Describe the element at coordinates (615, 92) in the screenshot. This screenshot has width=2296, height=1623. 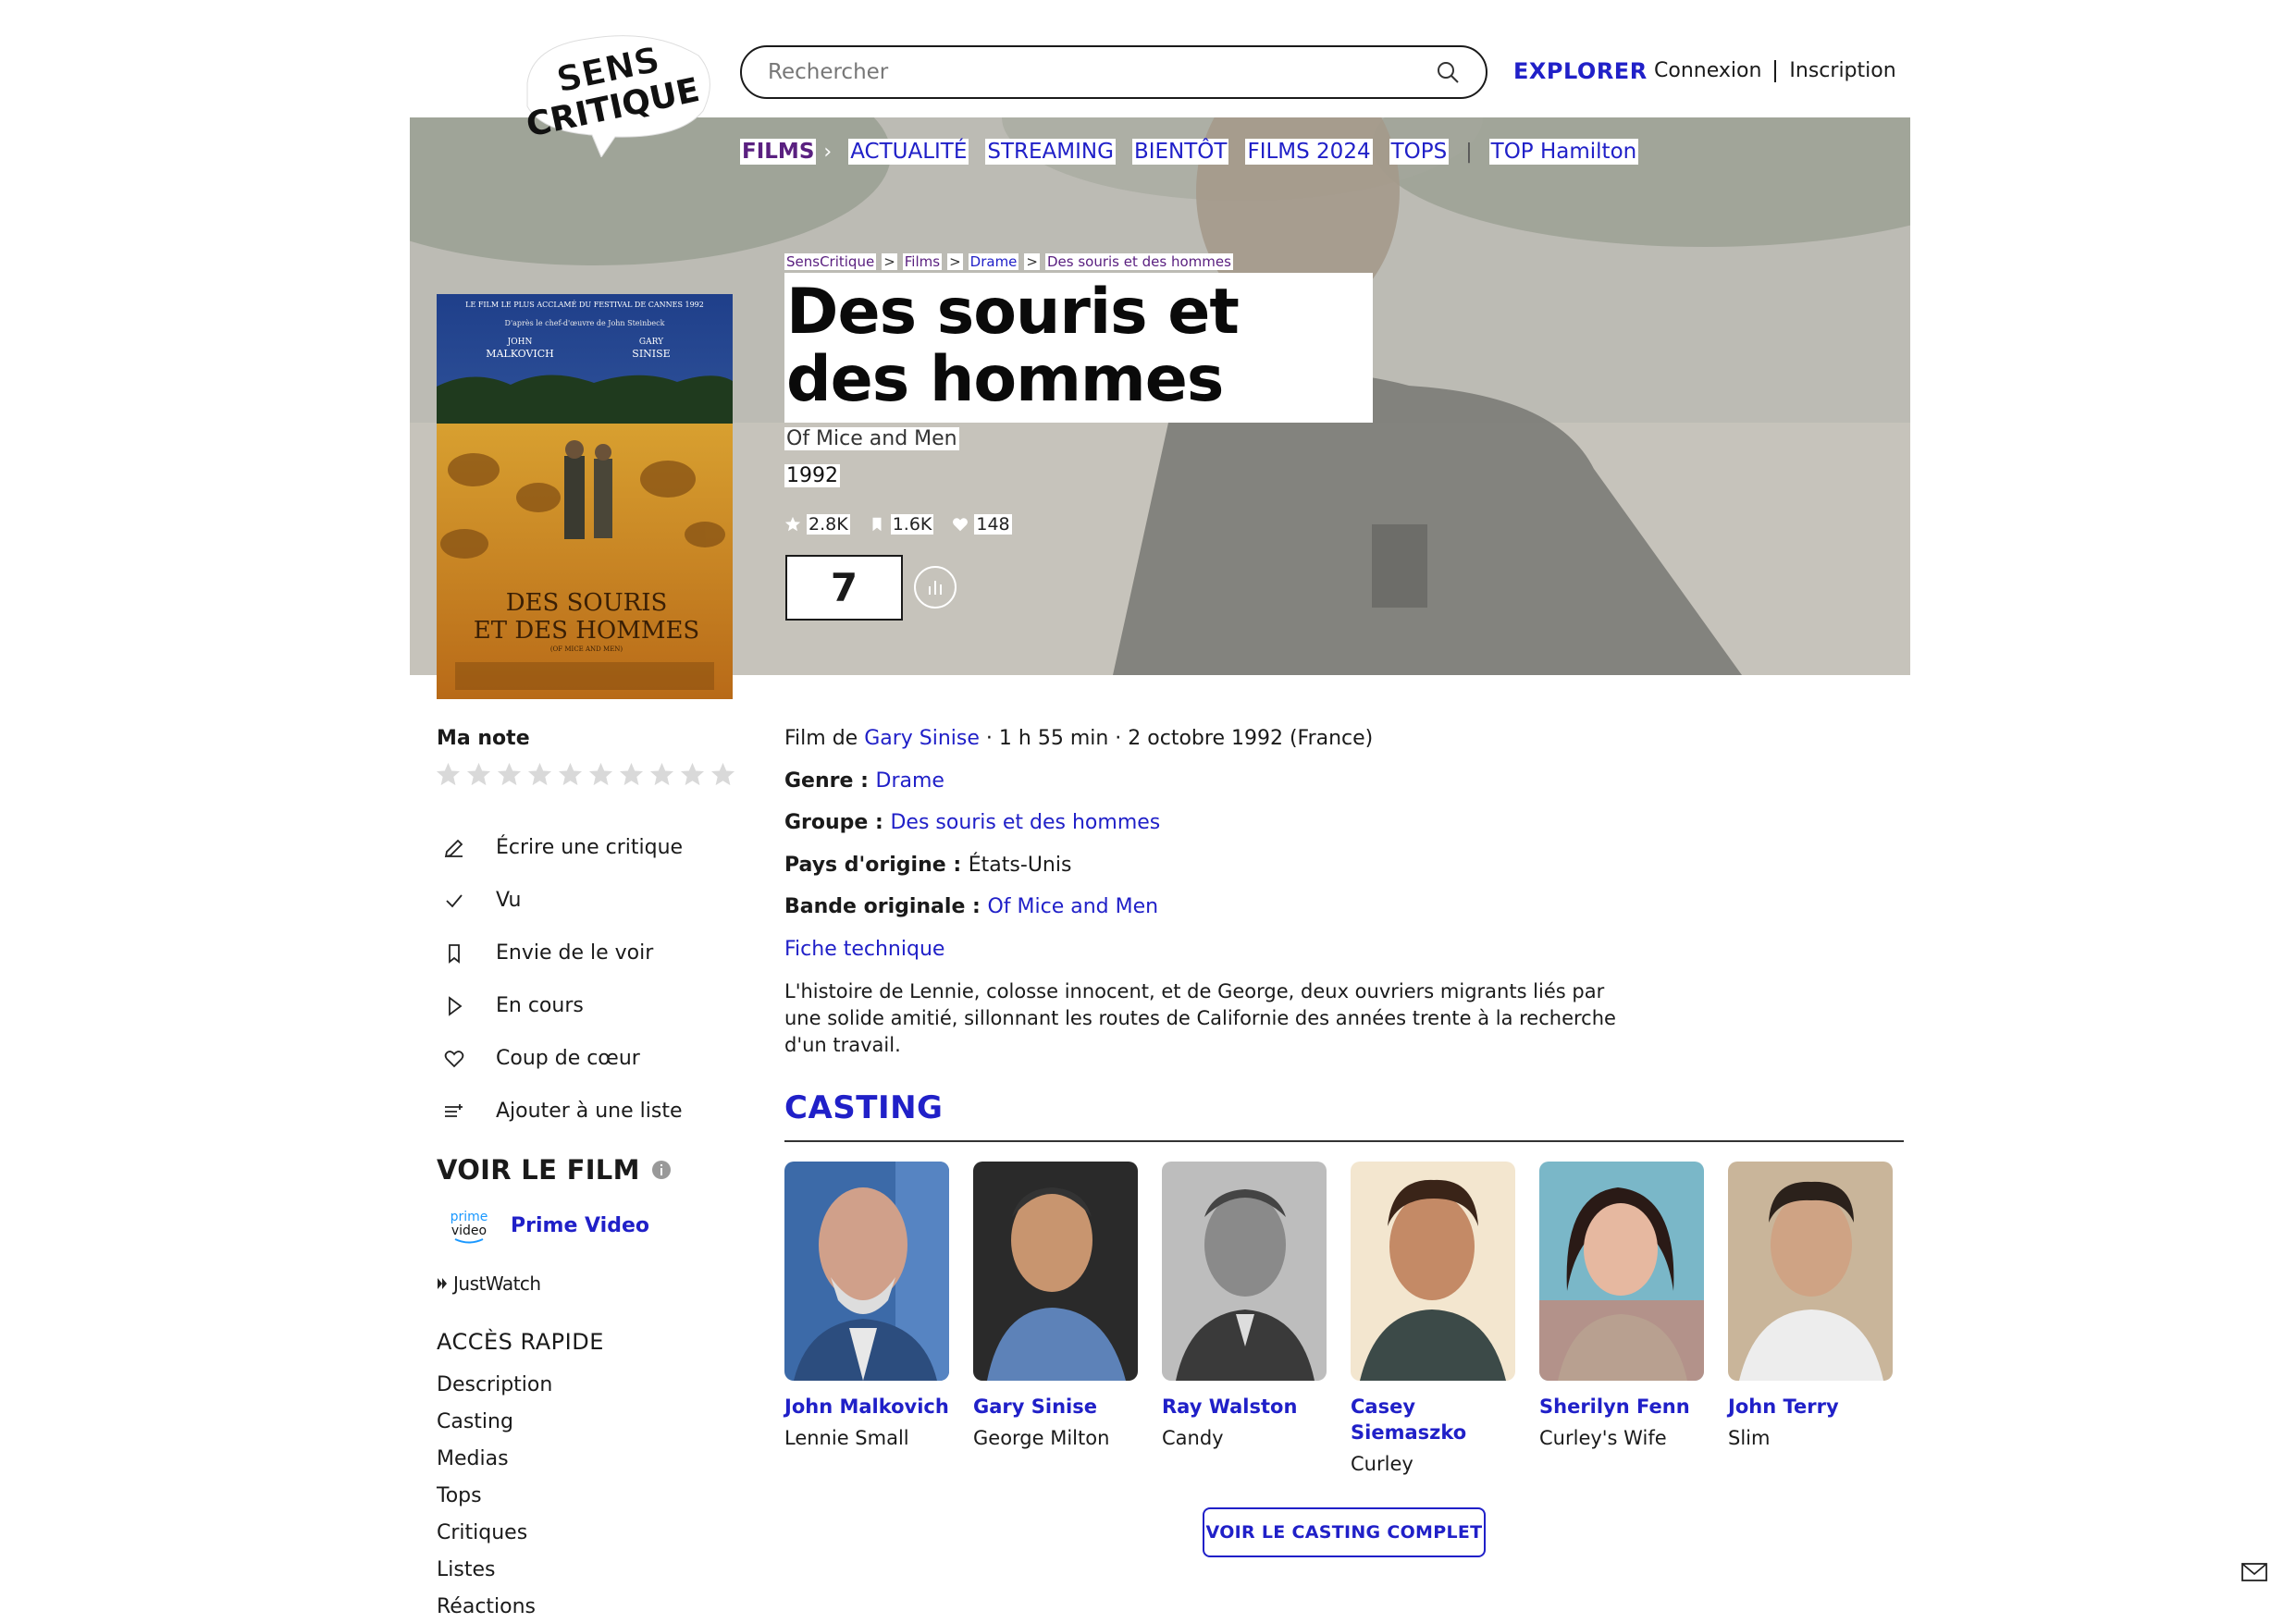
I see `senscritique-logo: SENS CRITIQUE` at that location.